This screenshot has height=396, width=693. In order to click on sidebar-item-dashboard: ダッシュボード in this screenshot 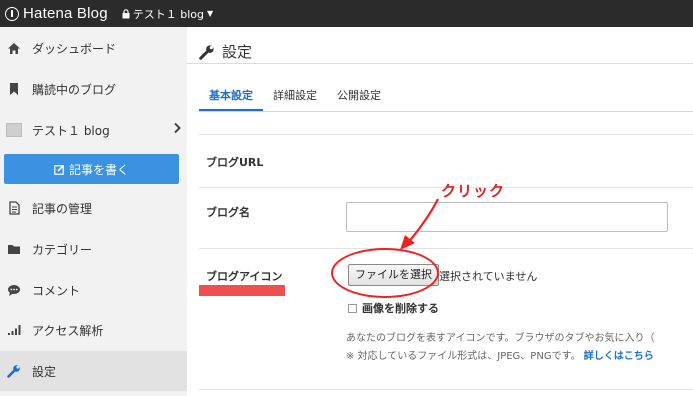, I will do `click(93, 48)`.